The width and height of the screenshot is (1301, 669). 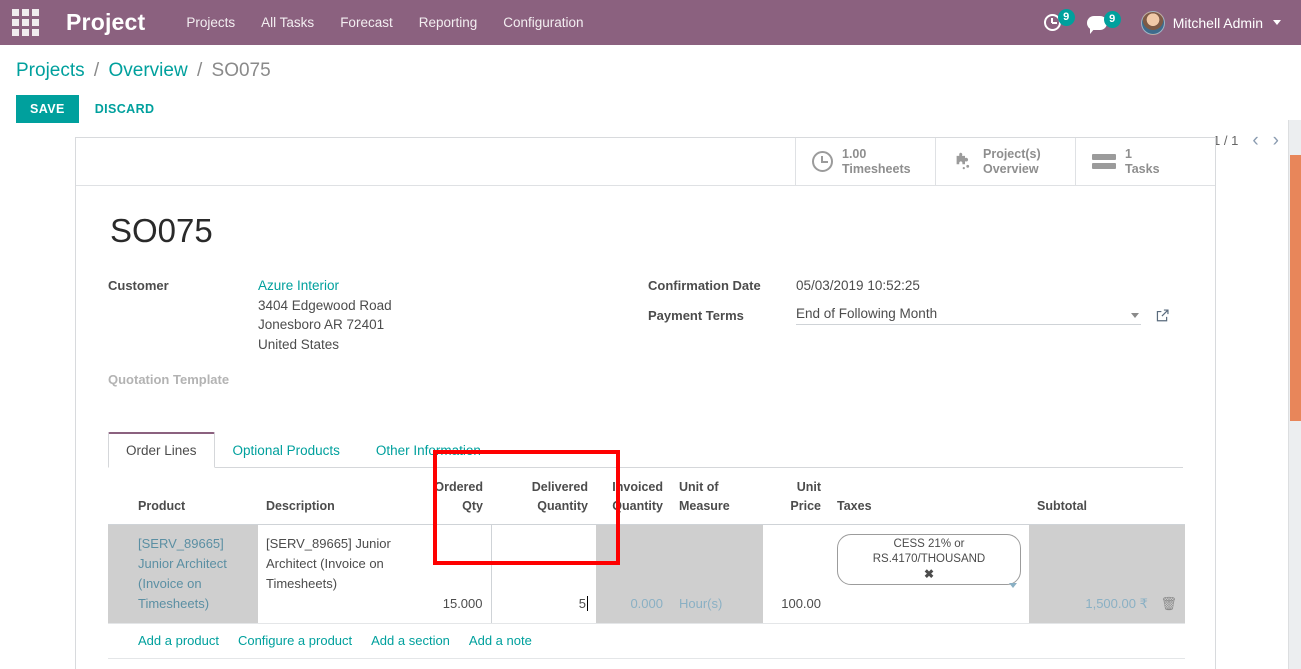 I want to click on tab-other-information: Other Information, so click(x=428, y=450).